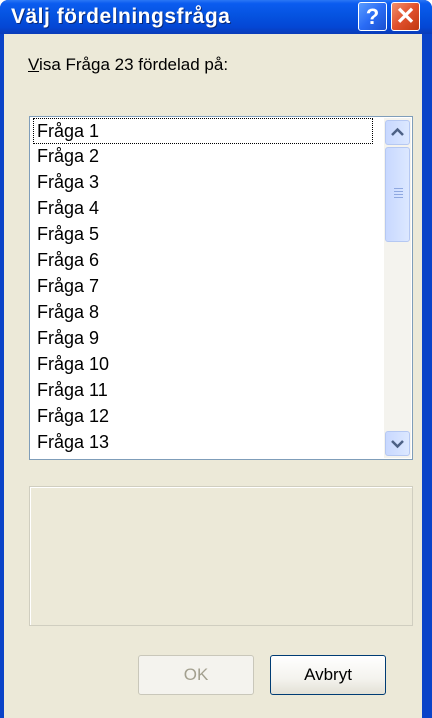 This screenshot has width=432, height=718. I want to click on scroll-thumb, so click(397, 194).